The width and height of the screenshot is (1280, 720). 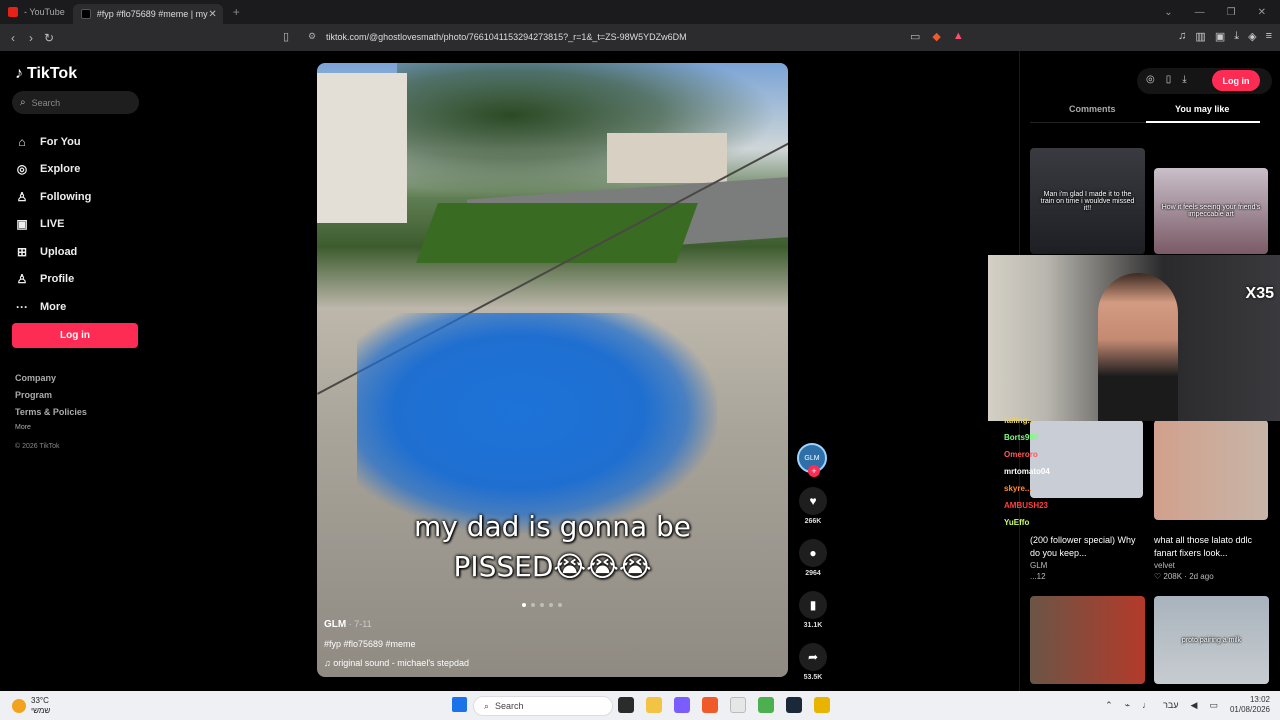 What do you see at coordinates (52, 280) in the screenshot?
I see `nav-profile: ♙ Profile` at bounding box center [52, 280].